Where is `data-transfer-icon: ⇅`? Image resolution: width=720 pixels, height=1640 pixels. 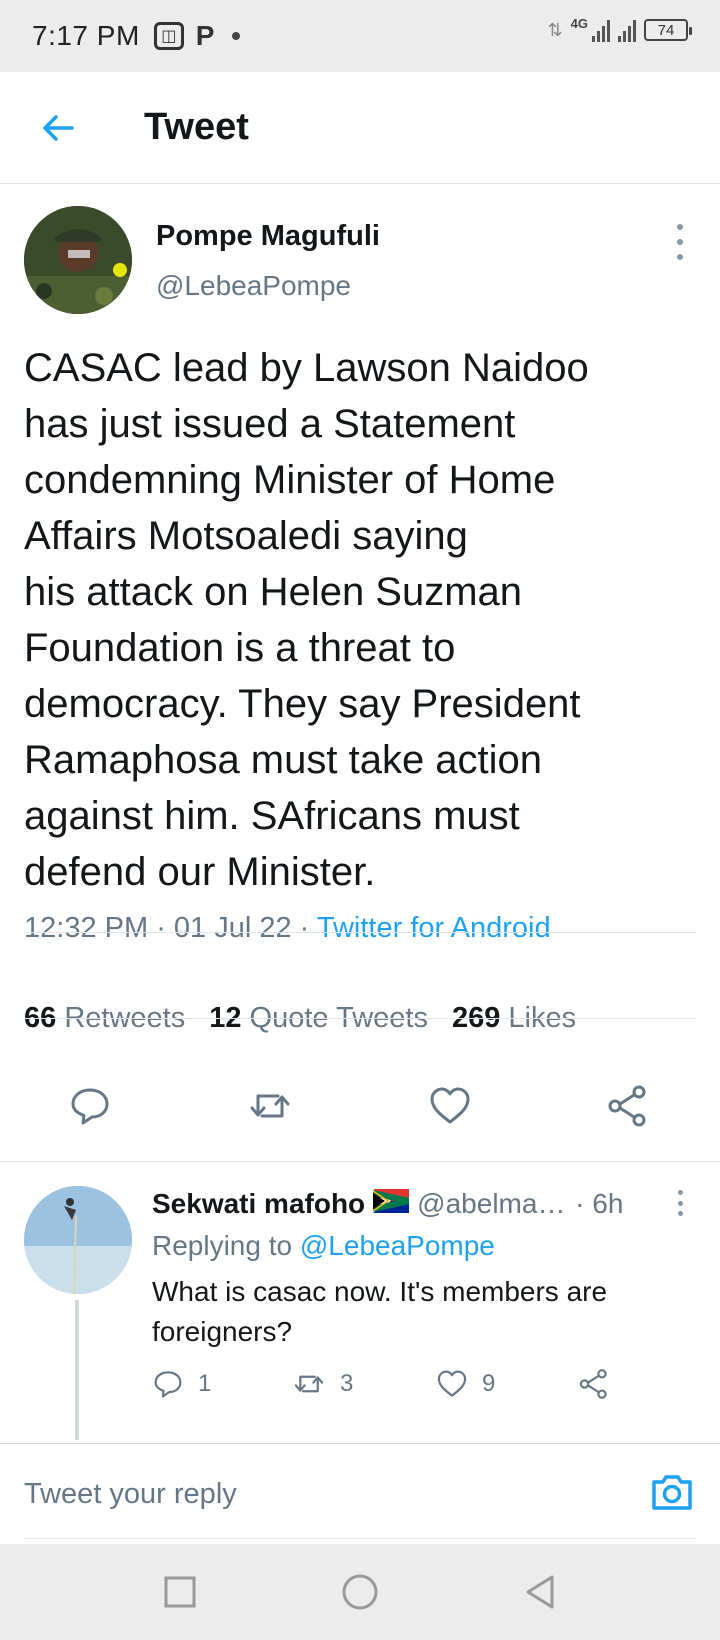
data-transfer-icon: ⇅ is located at coordinates (555, 29).